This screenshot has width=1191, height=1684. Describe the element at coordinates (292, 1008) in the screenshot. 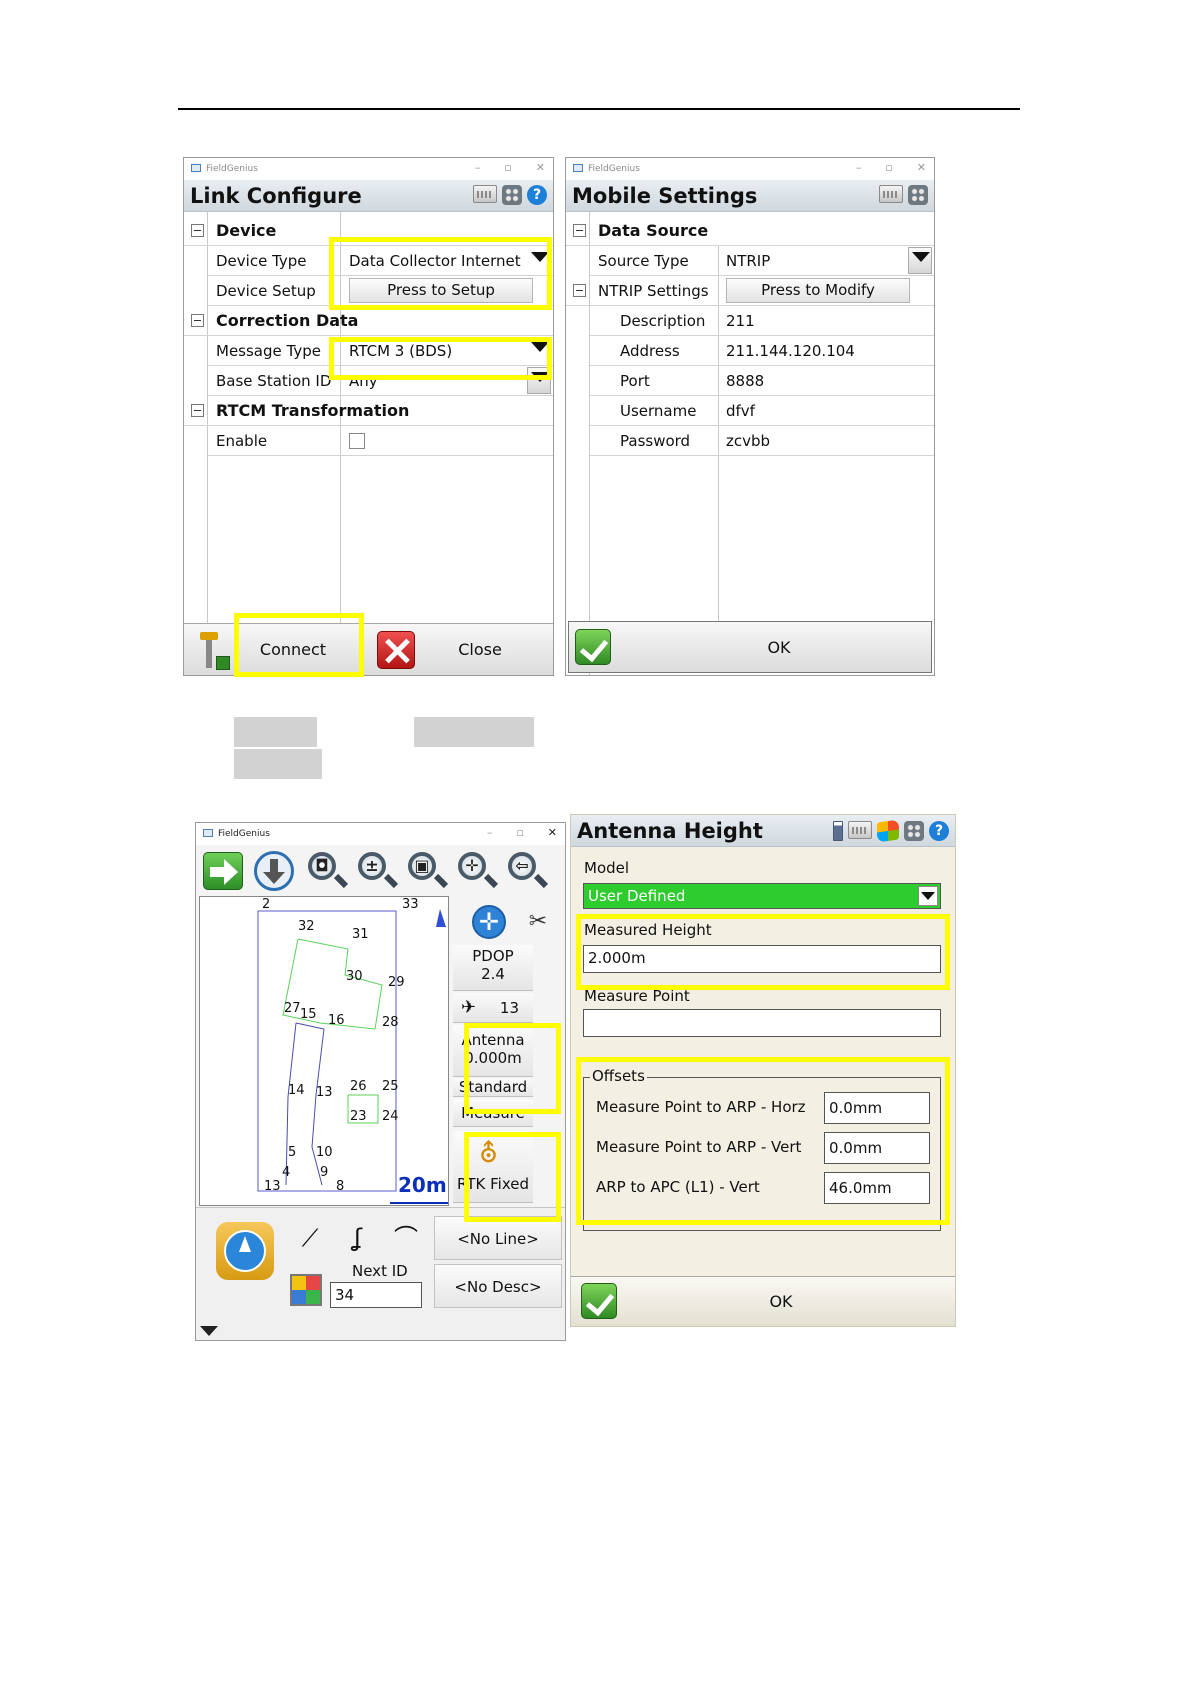

I see `point-label: 27` at that location.